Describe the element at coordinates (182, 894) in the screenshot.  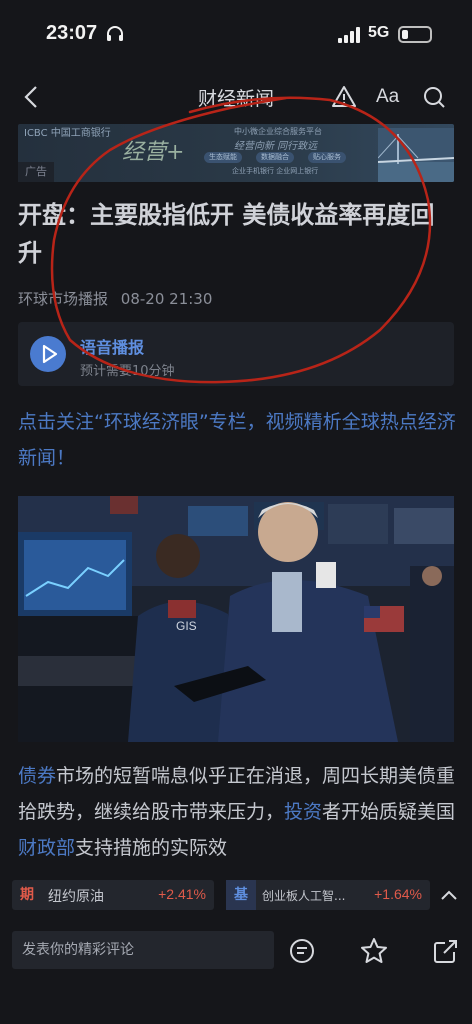
I see `ticker-change: +2.41%` at that location.